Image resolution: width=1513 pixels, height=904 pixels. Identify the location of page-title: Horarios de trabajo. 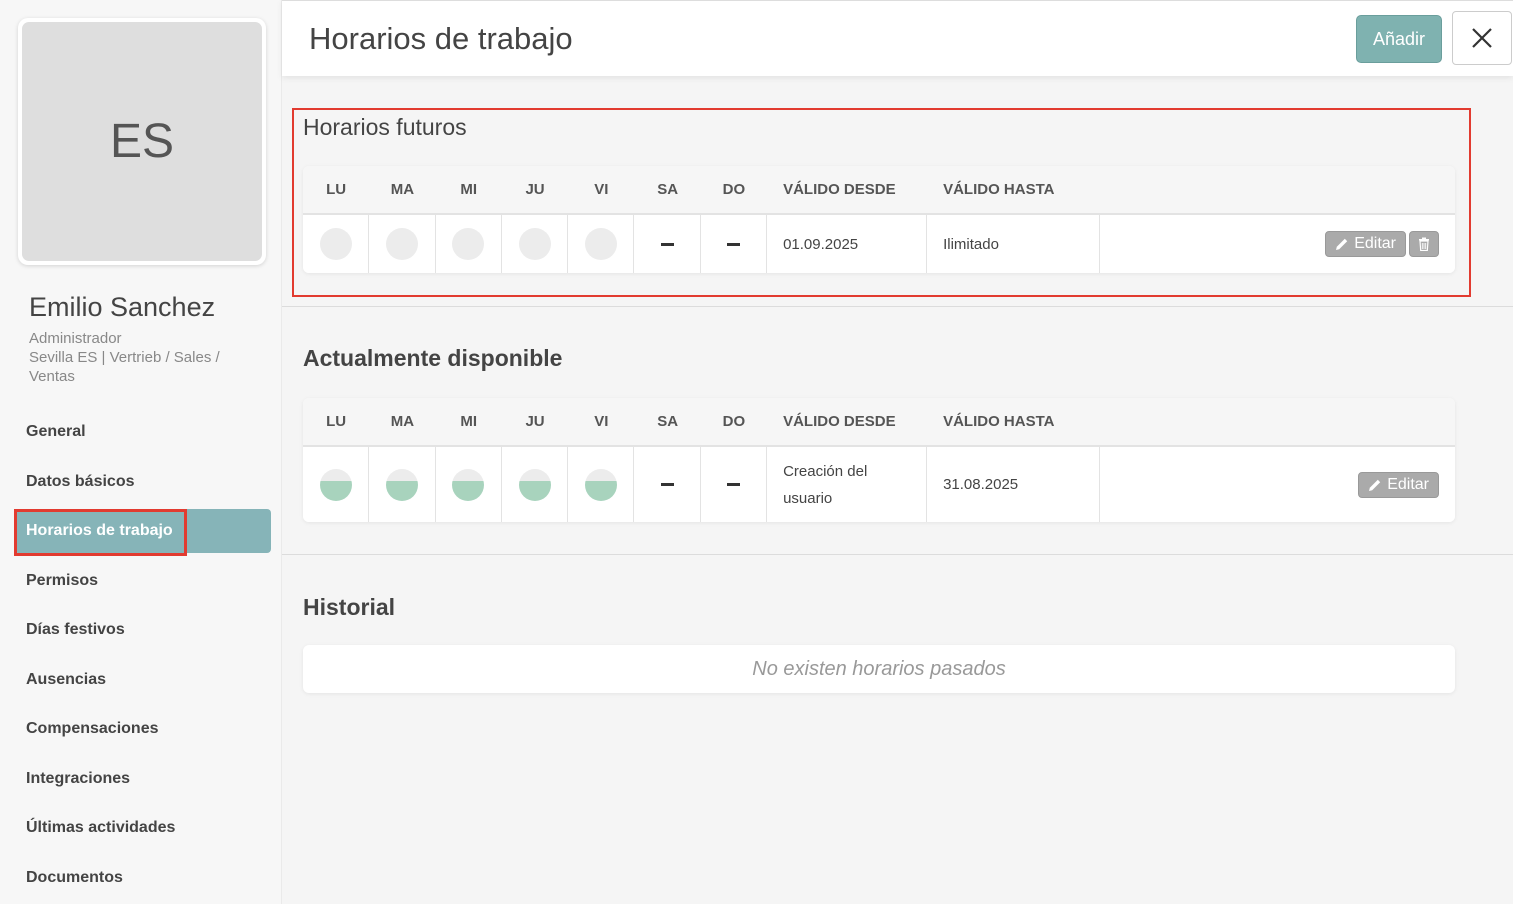
(441, 38).